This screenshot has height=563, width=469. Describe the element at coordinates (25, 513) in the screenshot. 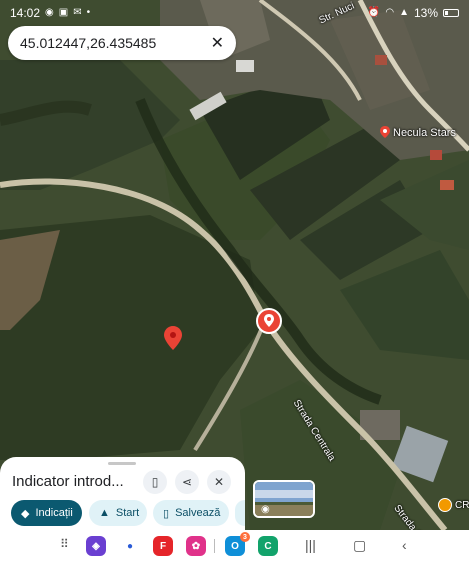

I see `directions-icon: ◆` at that location.